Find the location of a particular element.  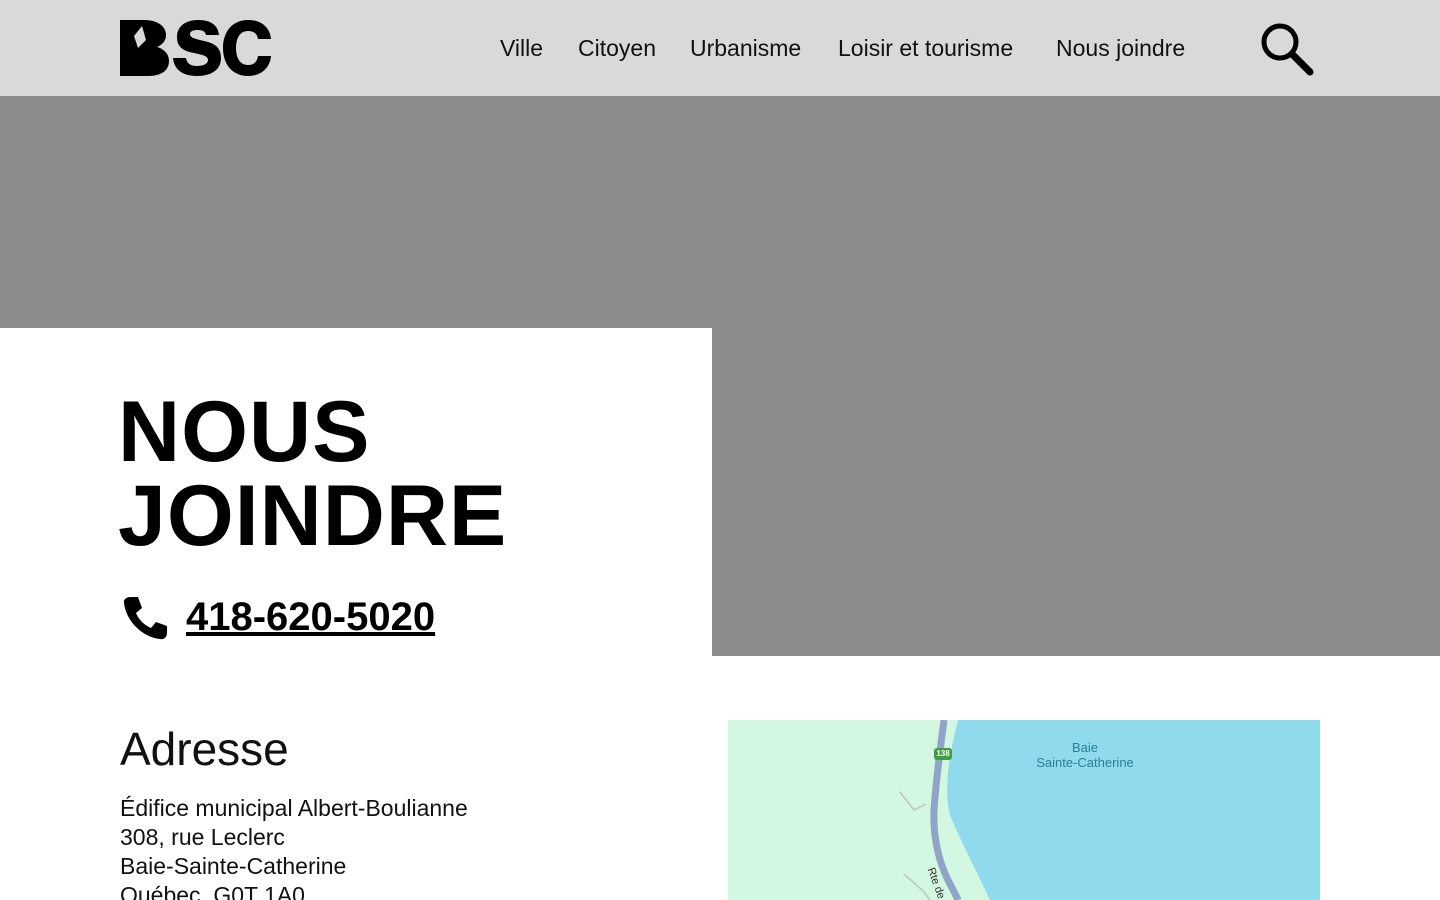

nav-item-nous-joindre: Nous joindre is located at coordinates (1120, 48).